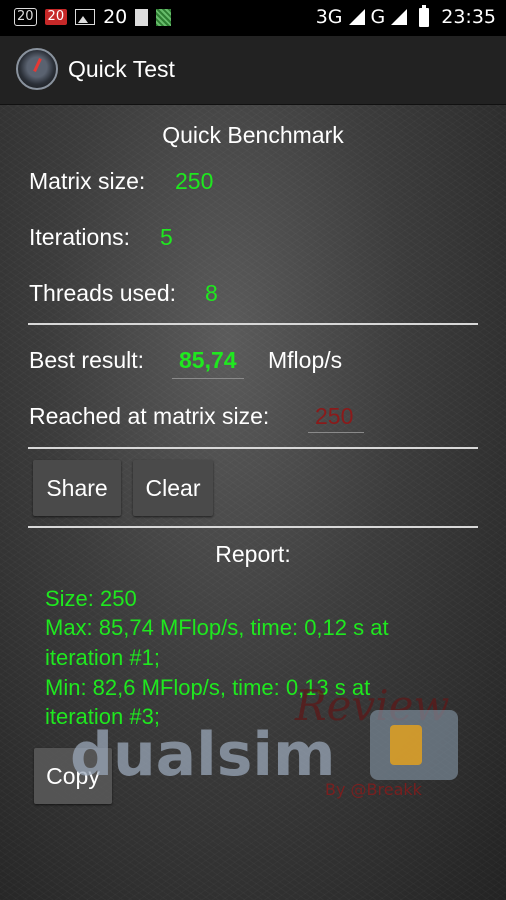  I want to click on reached-label: Reached at matrix size:, so click(149, 416).